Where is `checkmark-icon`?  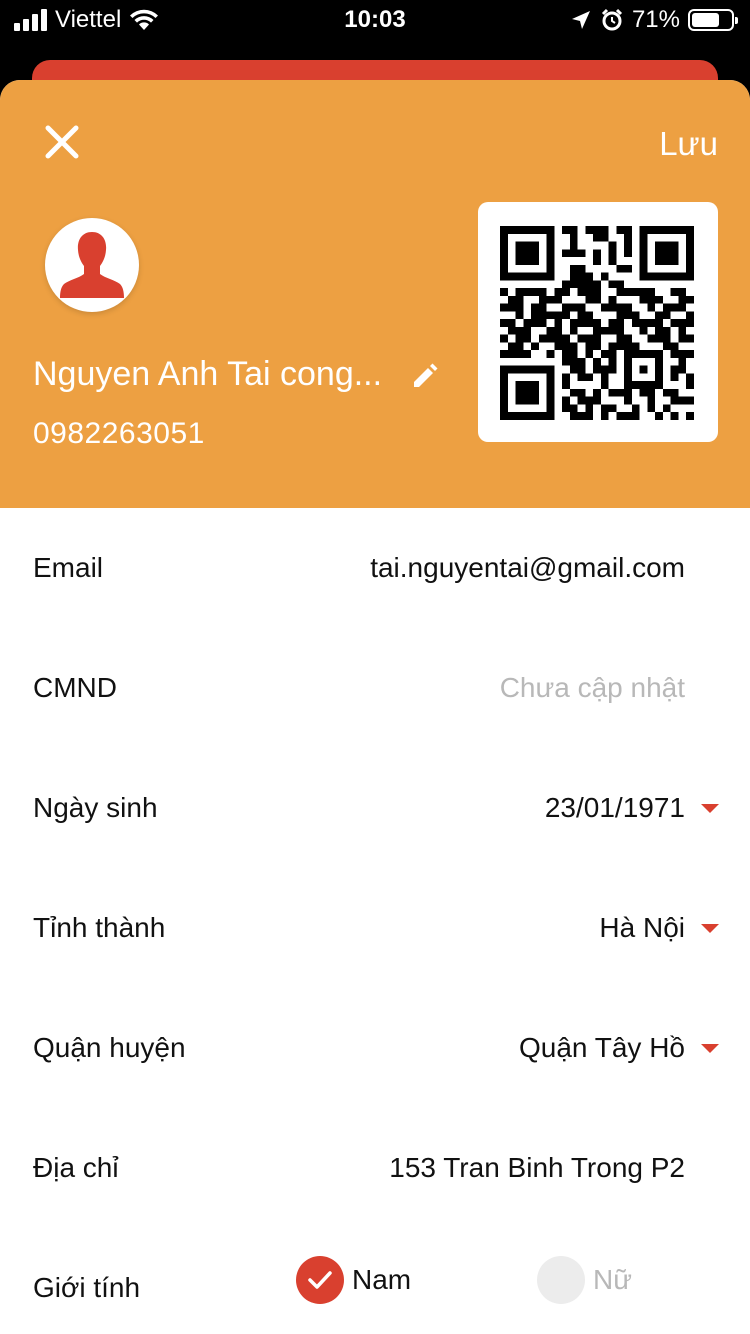
checkmark-icon is located at coordinates (320, 1280).